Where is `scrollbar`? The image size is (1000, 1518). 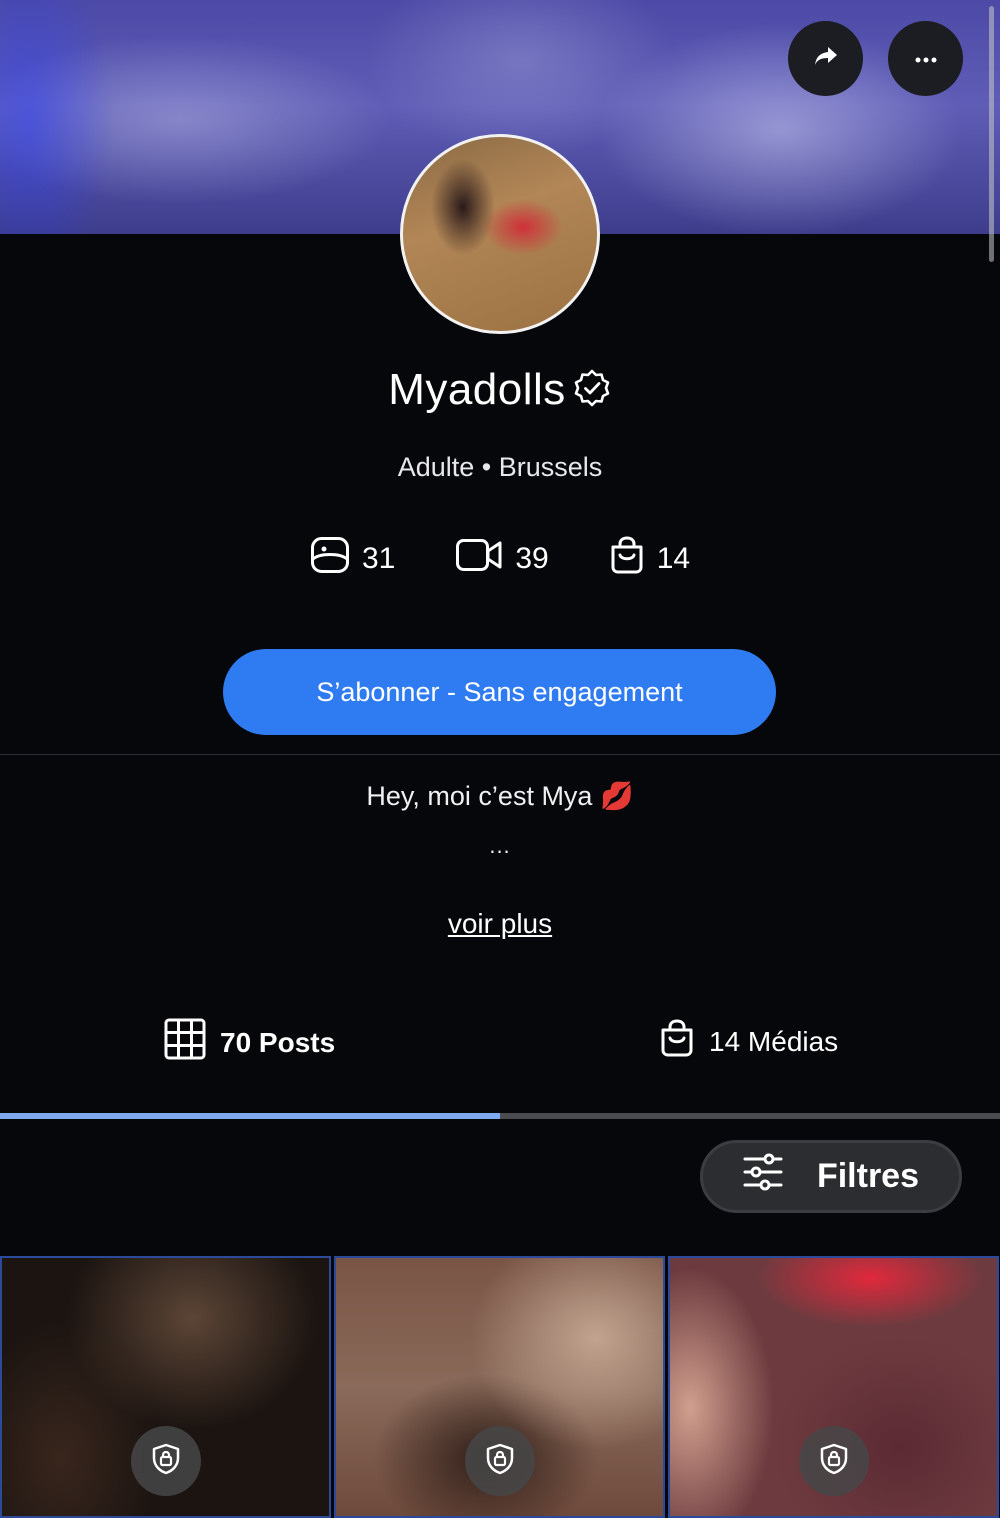
scrollbar is located at coordinates (991, 134).